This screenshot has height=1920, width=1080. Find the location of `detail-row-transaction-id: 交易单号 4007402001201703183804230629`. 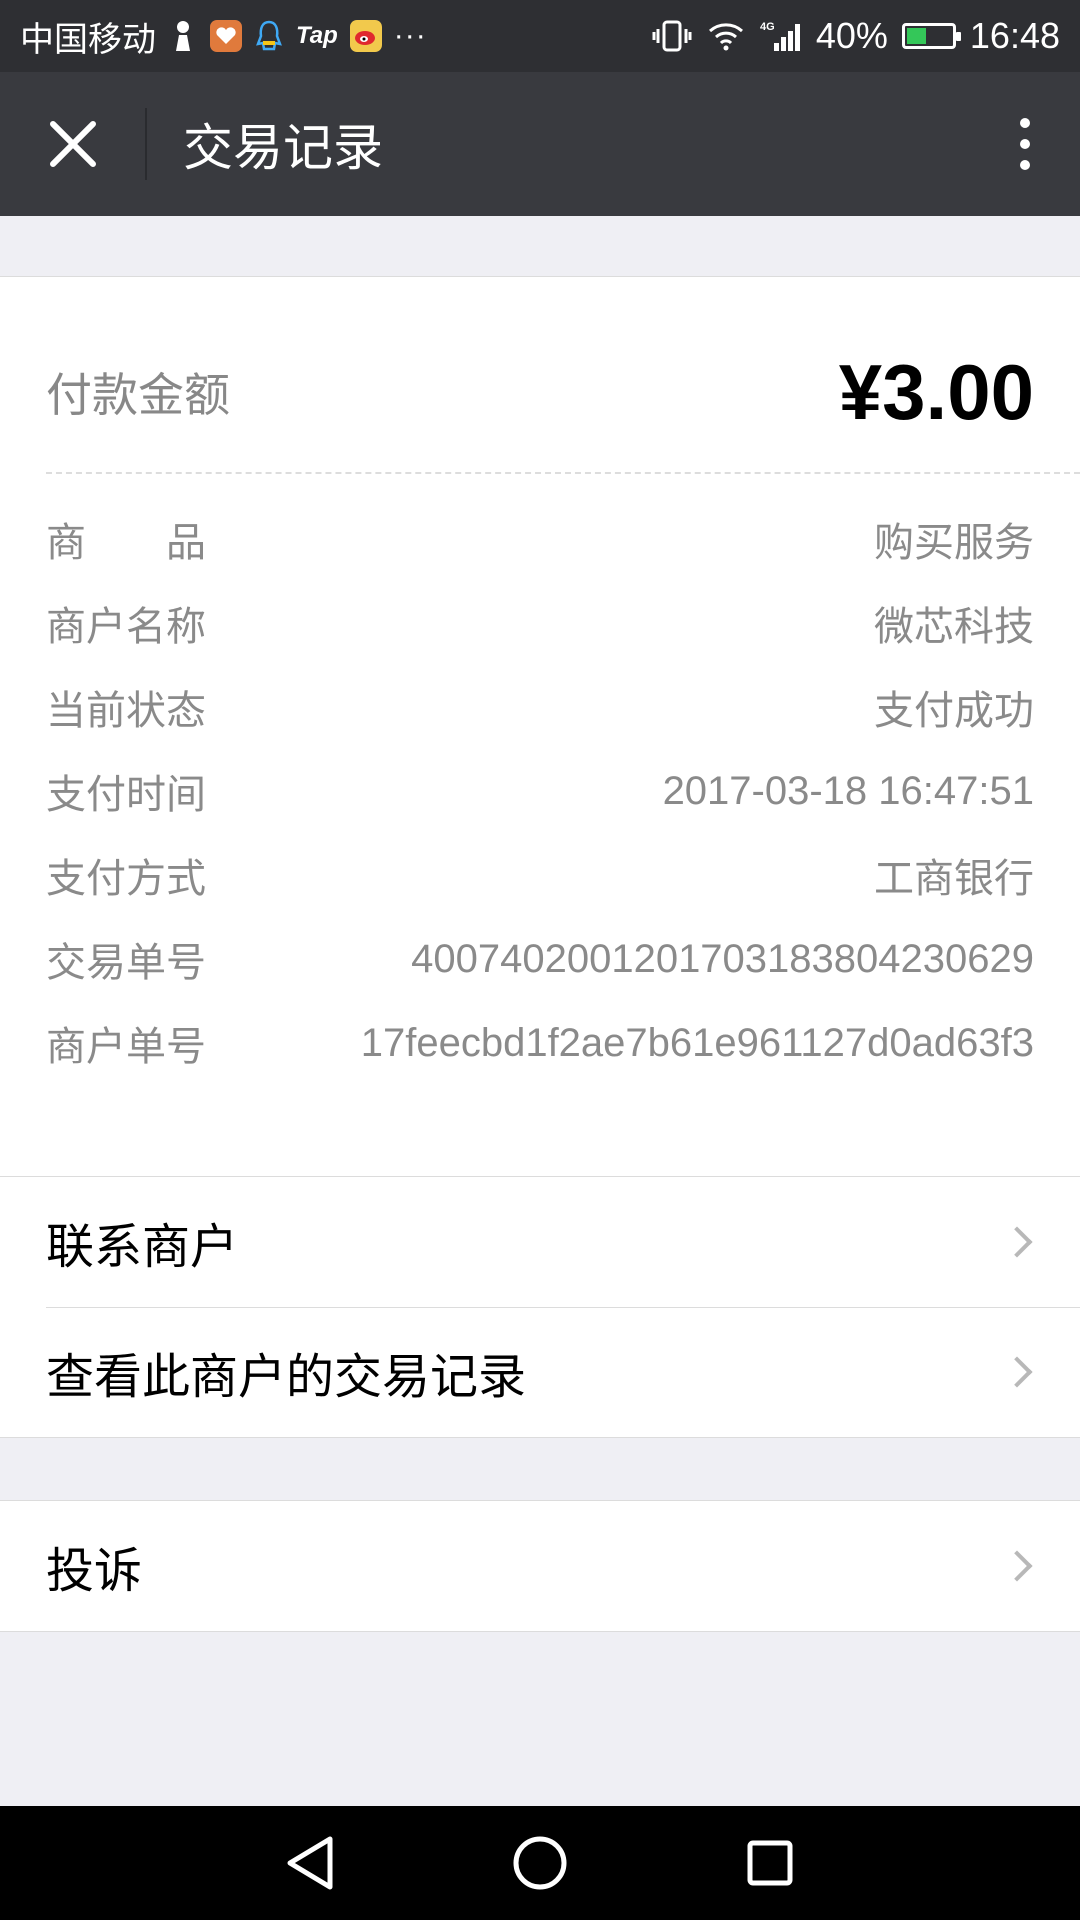

detail-row-transaction-id: 交易单号 4007402001201703183804230629 is located at coordinates (540, 959).